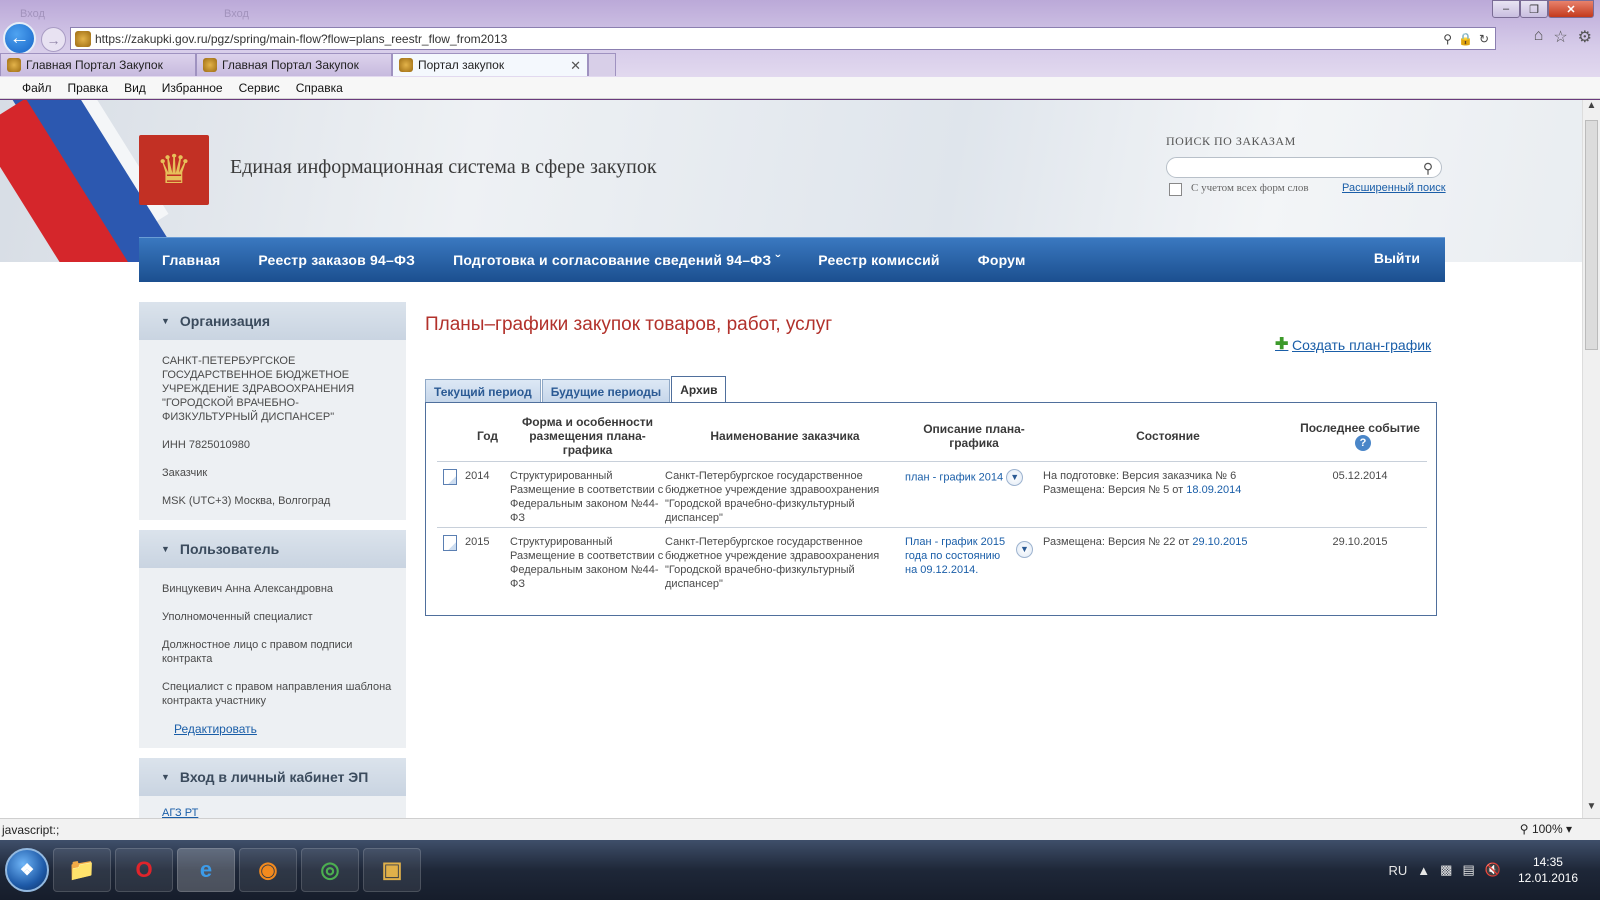  Describe the element at coordinates (1585, 37) in the screenshot. I see `gear-icon: ⚙` at that location.